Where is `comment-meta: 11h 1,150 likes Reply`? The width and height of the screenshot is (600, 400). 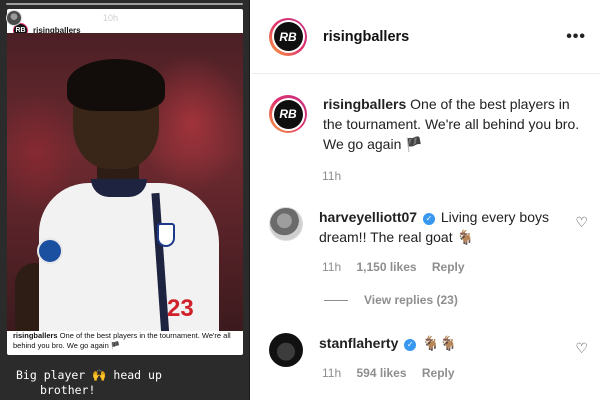 comment-meta: 11h 1,150 likes Reply is located at coordinates (399, 267).